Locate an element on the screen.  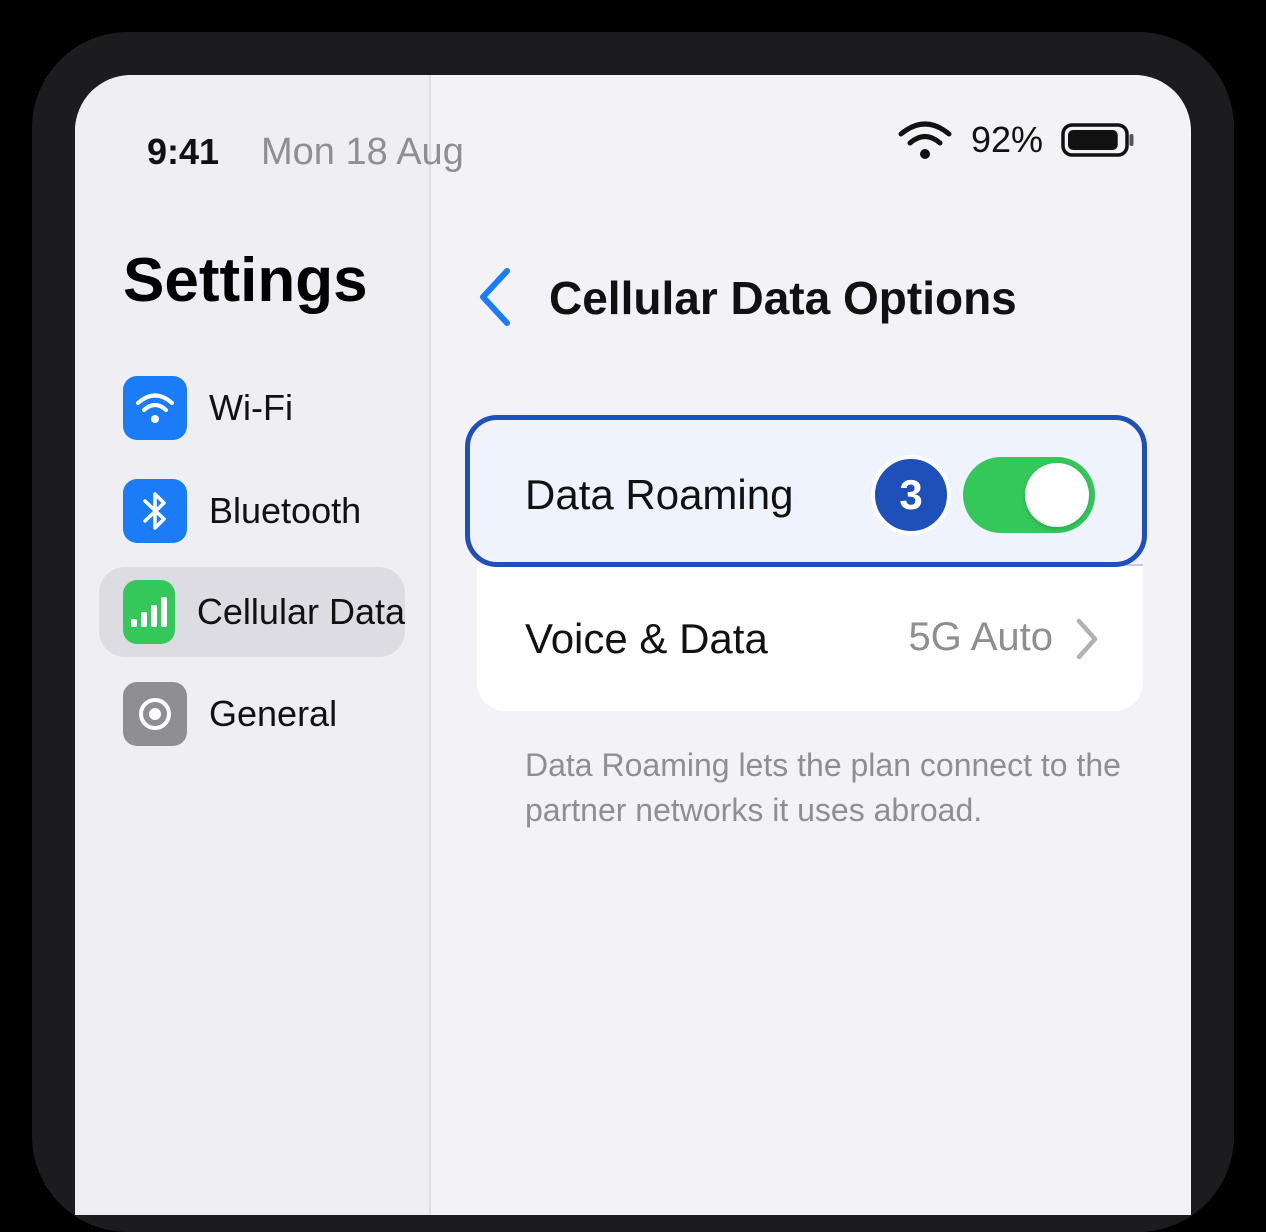
battery-icon is located at coordinates (1097, 140).